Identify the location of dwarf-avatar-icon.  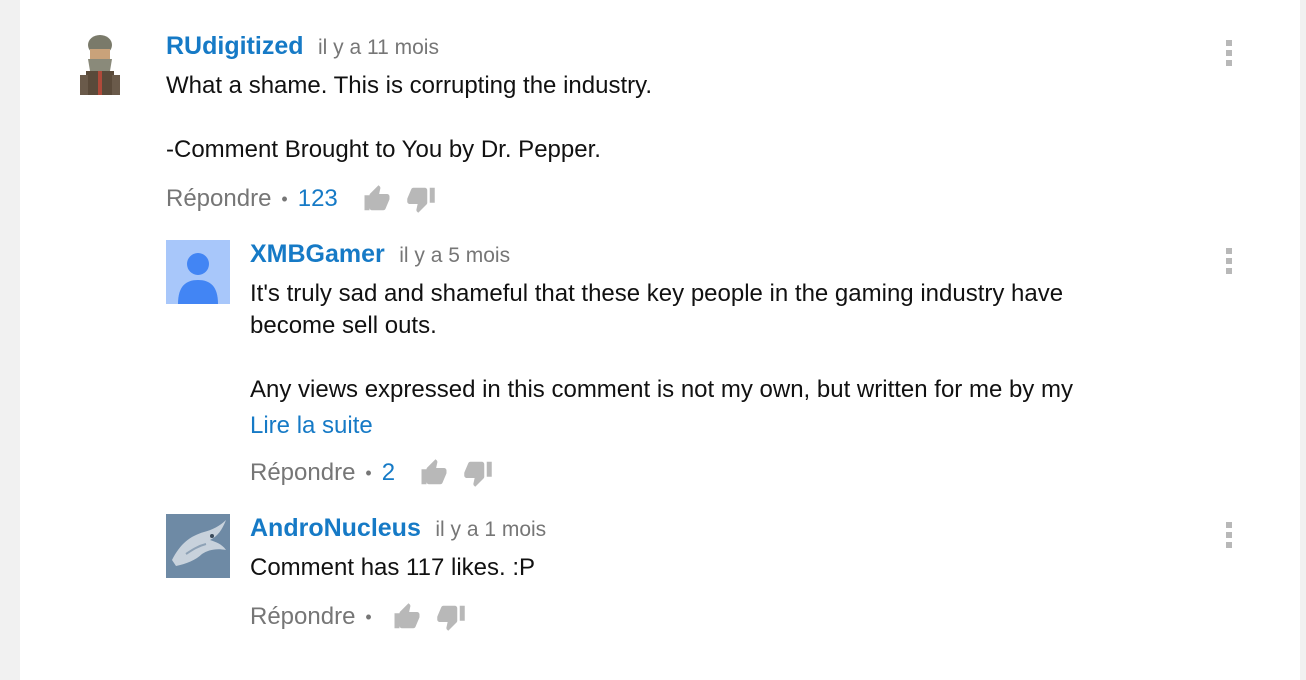
(100, 63).